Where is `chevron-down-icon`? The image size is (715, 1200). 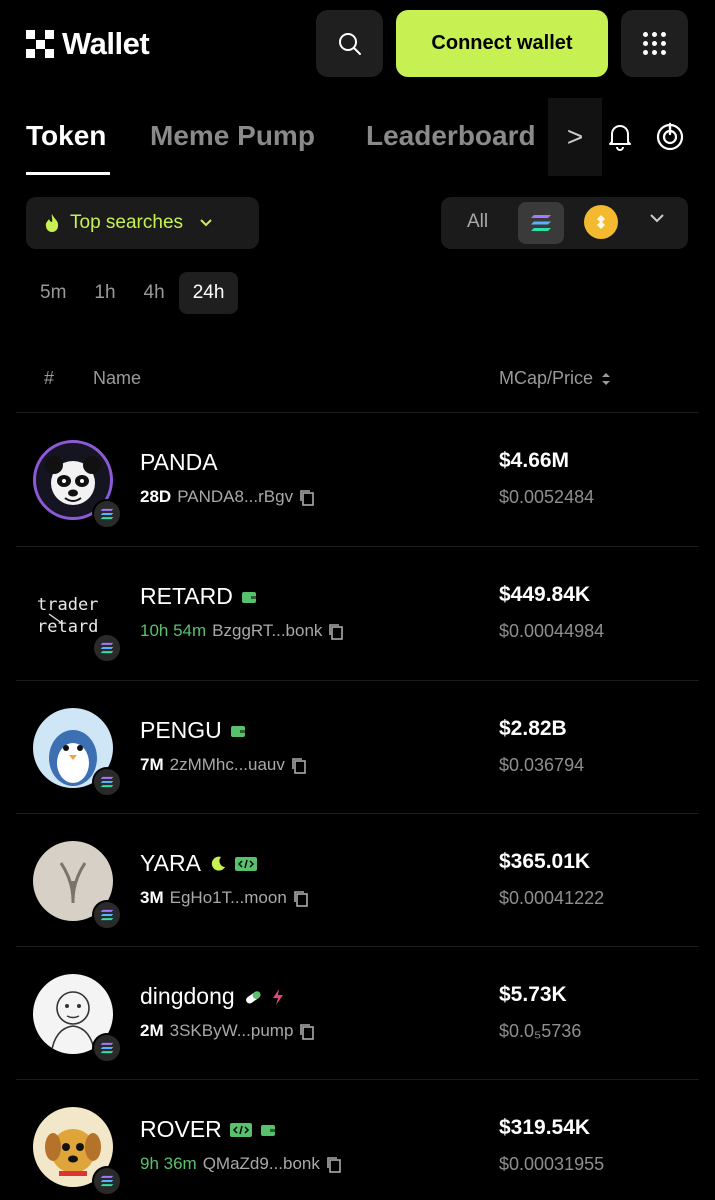
chevron-down-icon is located at coordinates (657, 218).